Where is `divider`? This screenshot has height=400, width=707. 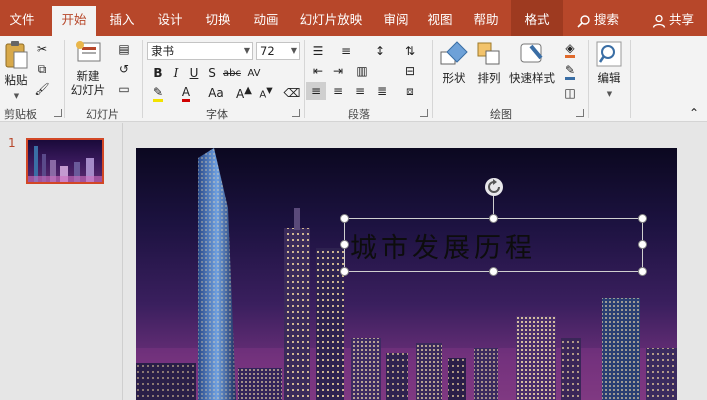 divider is located at coordinates (304, 79).